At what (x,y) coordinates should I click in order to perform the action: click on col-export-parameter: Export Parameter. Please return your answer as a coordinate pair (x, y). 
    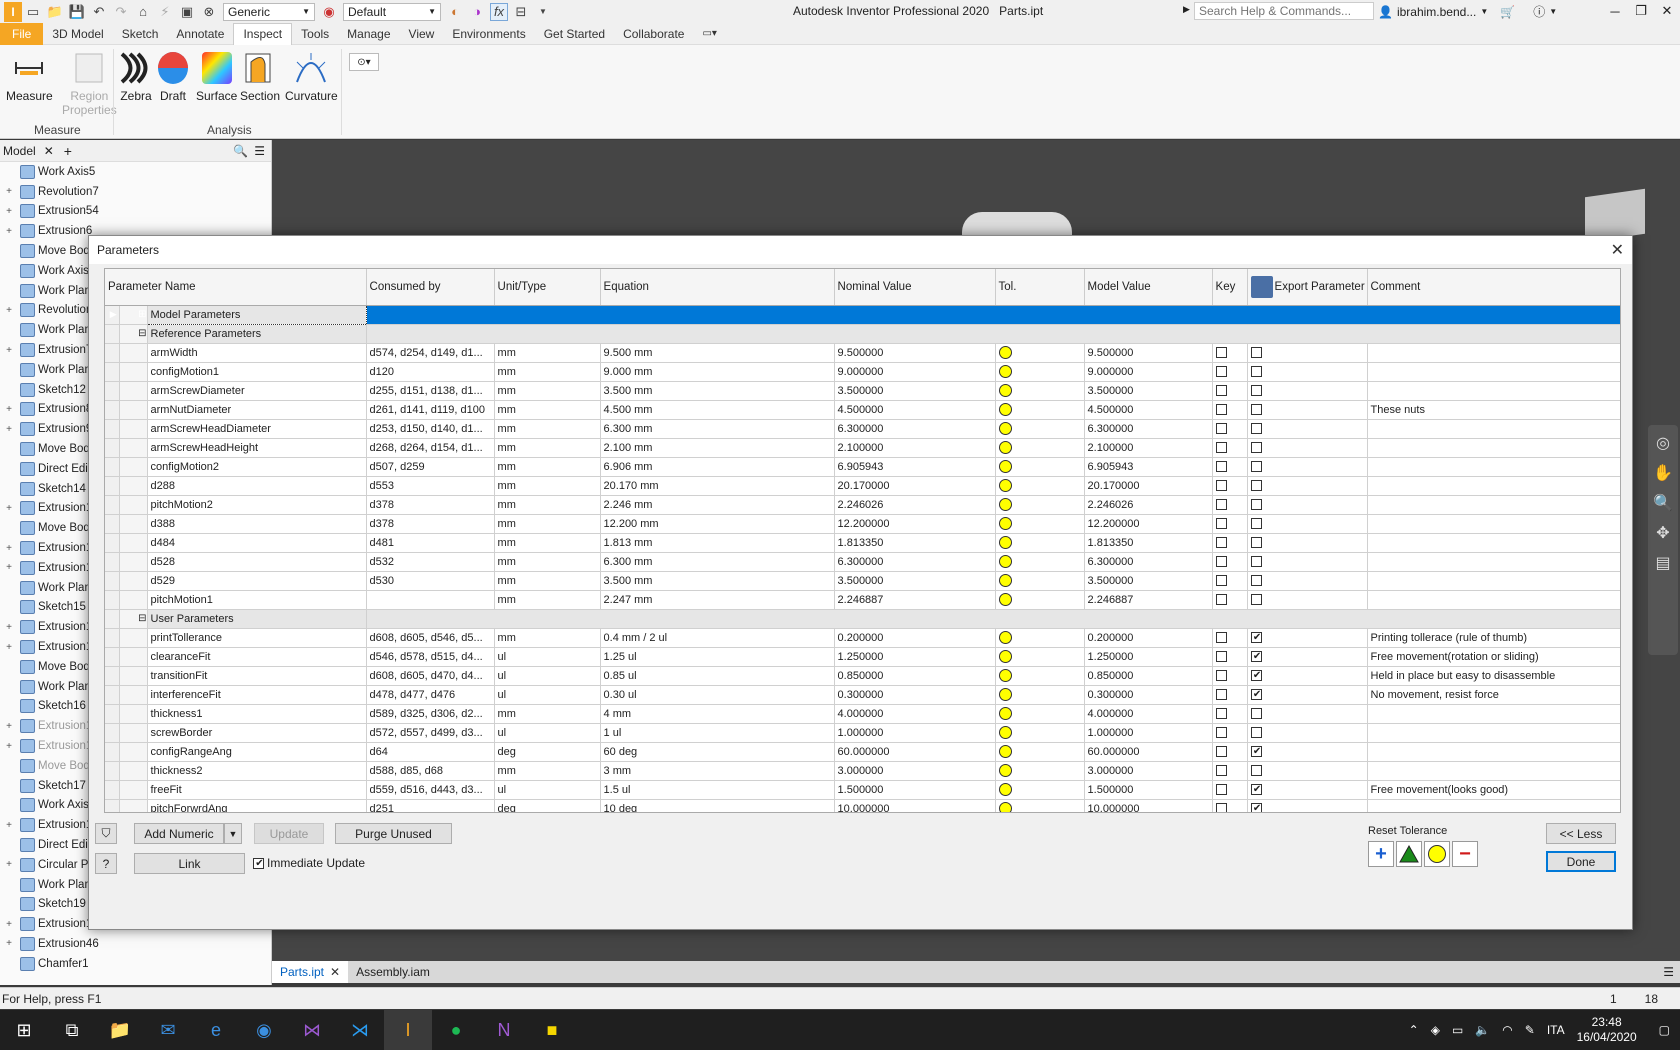
    Looking at the image, I should click on (1307, 287).